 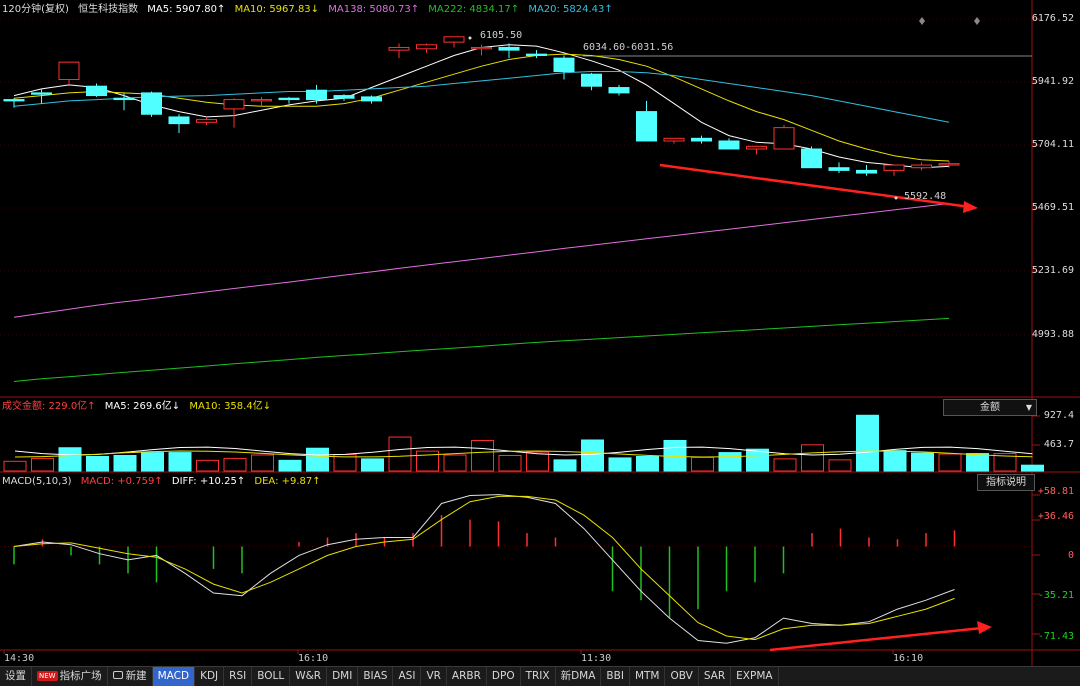 I want to click on tab-macd: MACD, so click(x=174, y=676).